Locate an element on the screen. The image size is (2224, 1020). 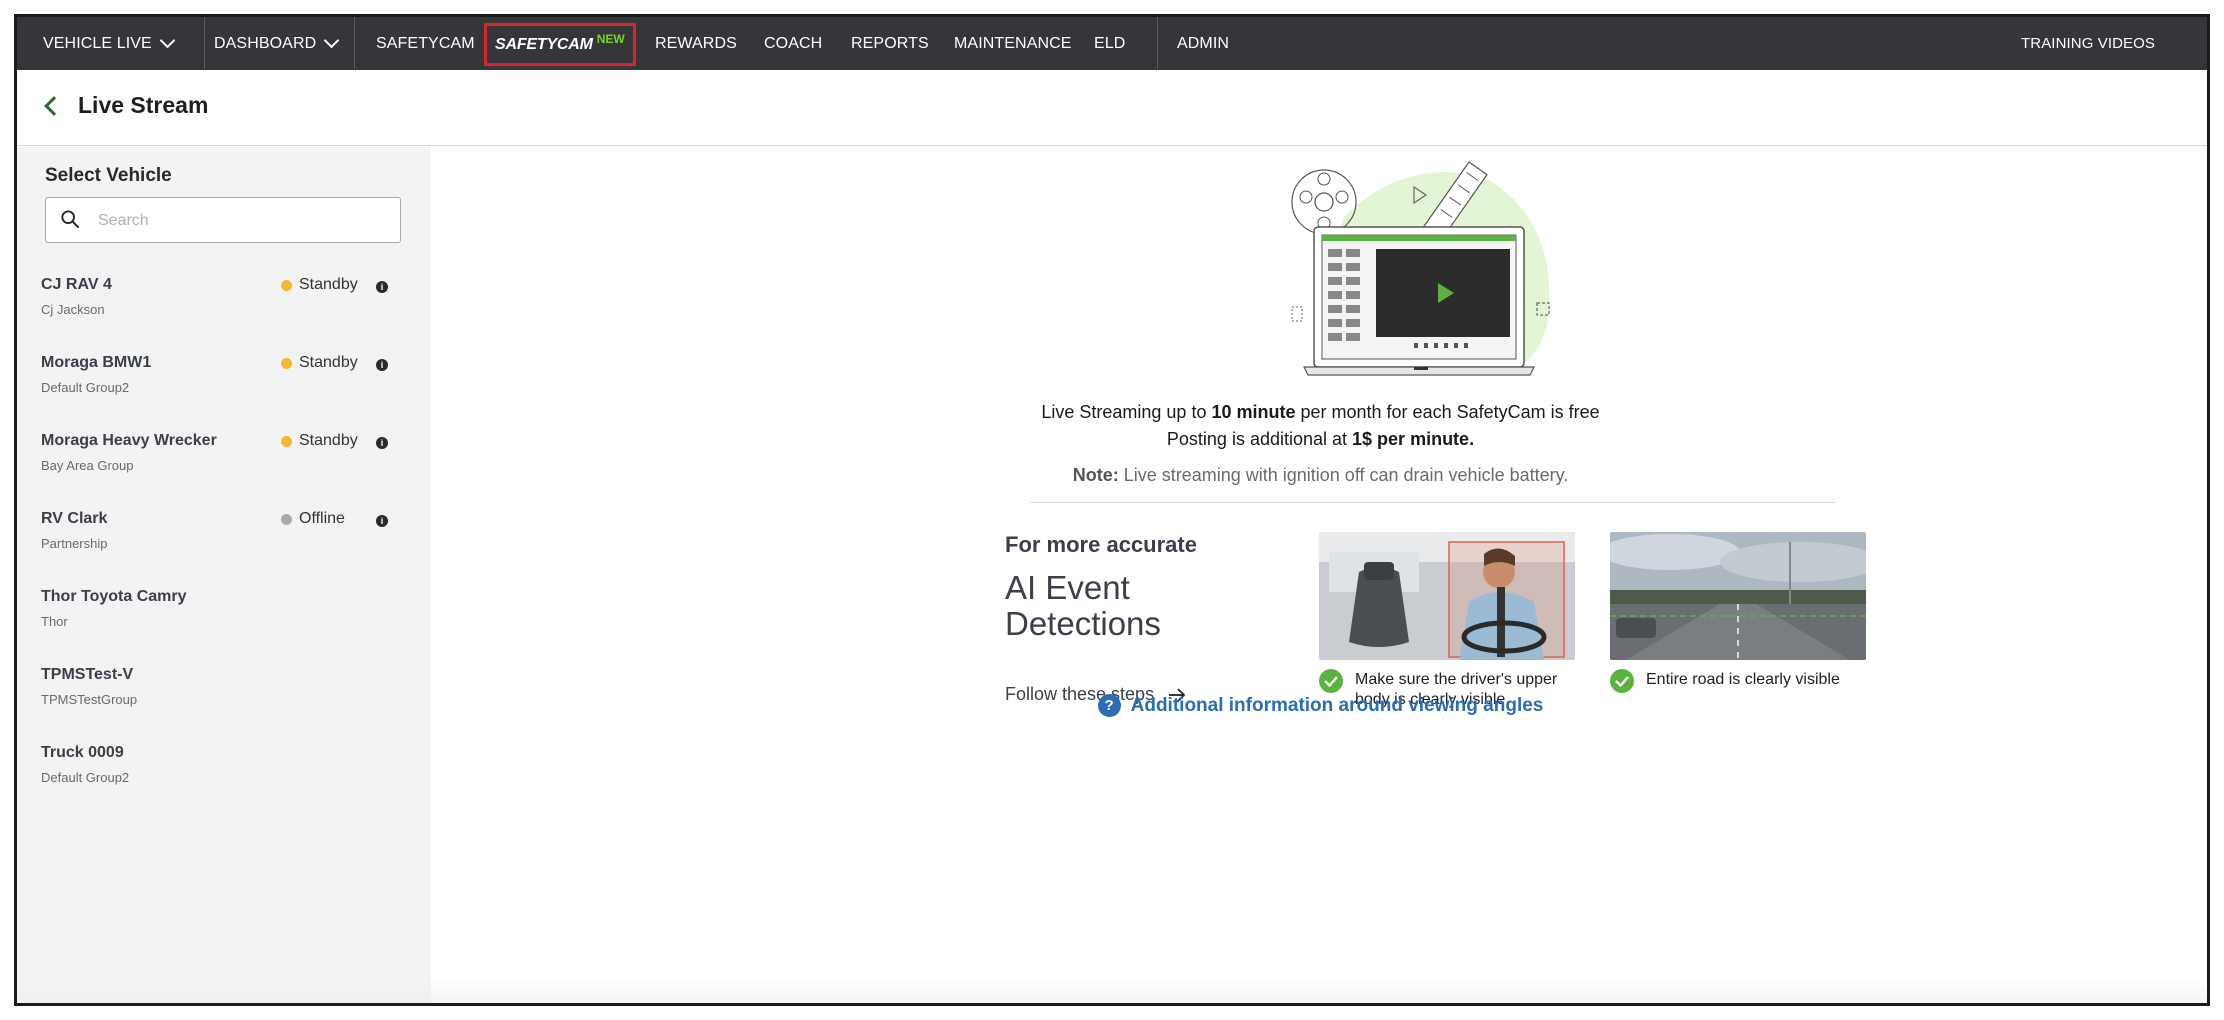
vehicle-name: Truck 0009 is located at coordinates (82, 752).